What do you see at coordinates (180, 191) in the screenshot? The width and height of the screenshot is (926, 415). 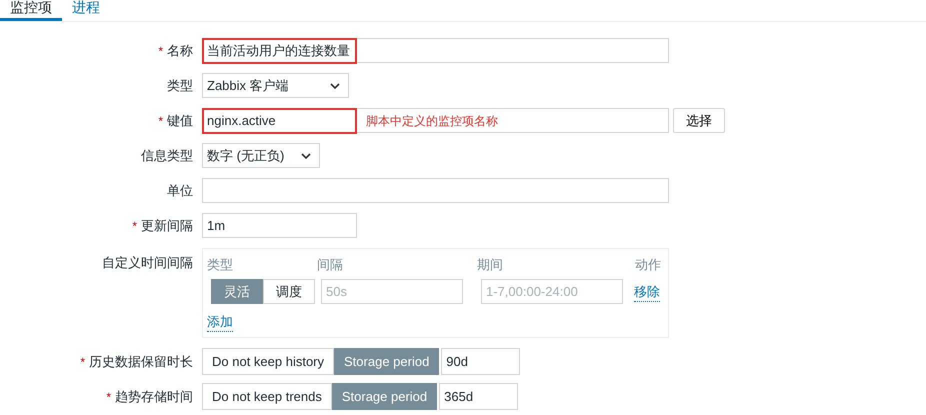 I see `field-label: 单位` at bounding box center [180, 191].